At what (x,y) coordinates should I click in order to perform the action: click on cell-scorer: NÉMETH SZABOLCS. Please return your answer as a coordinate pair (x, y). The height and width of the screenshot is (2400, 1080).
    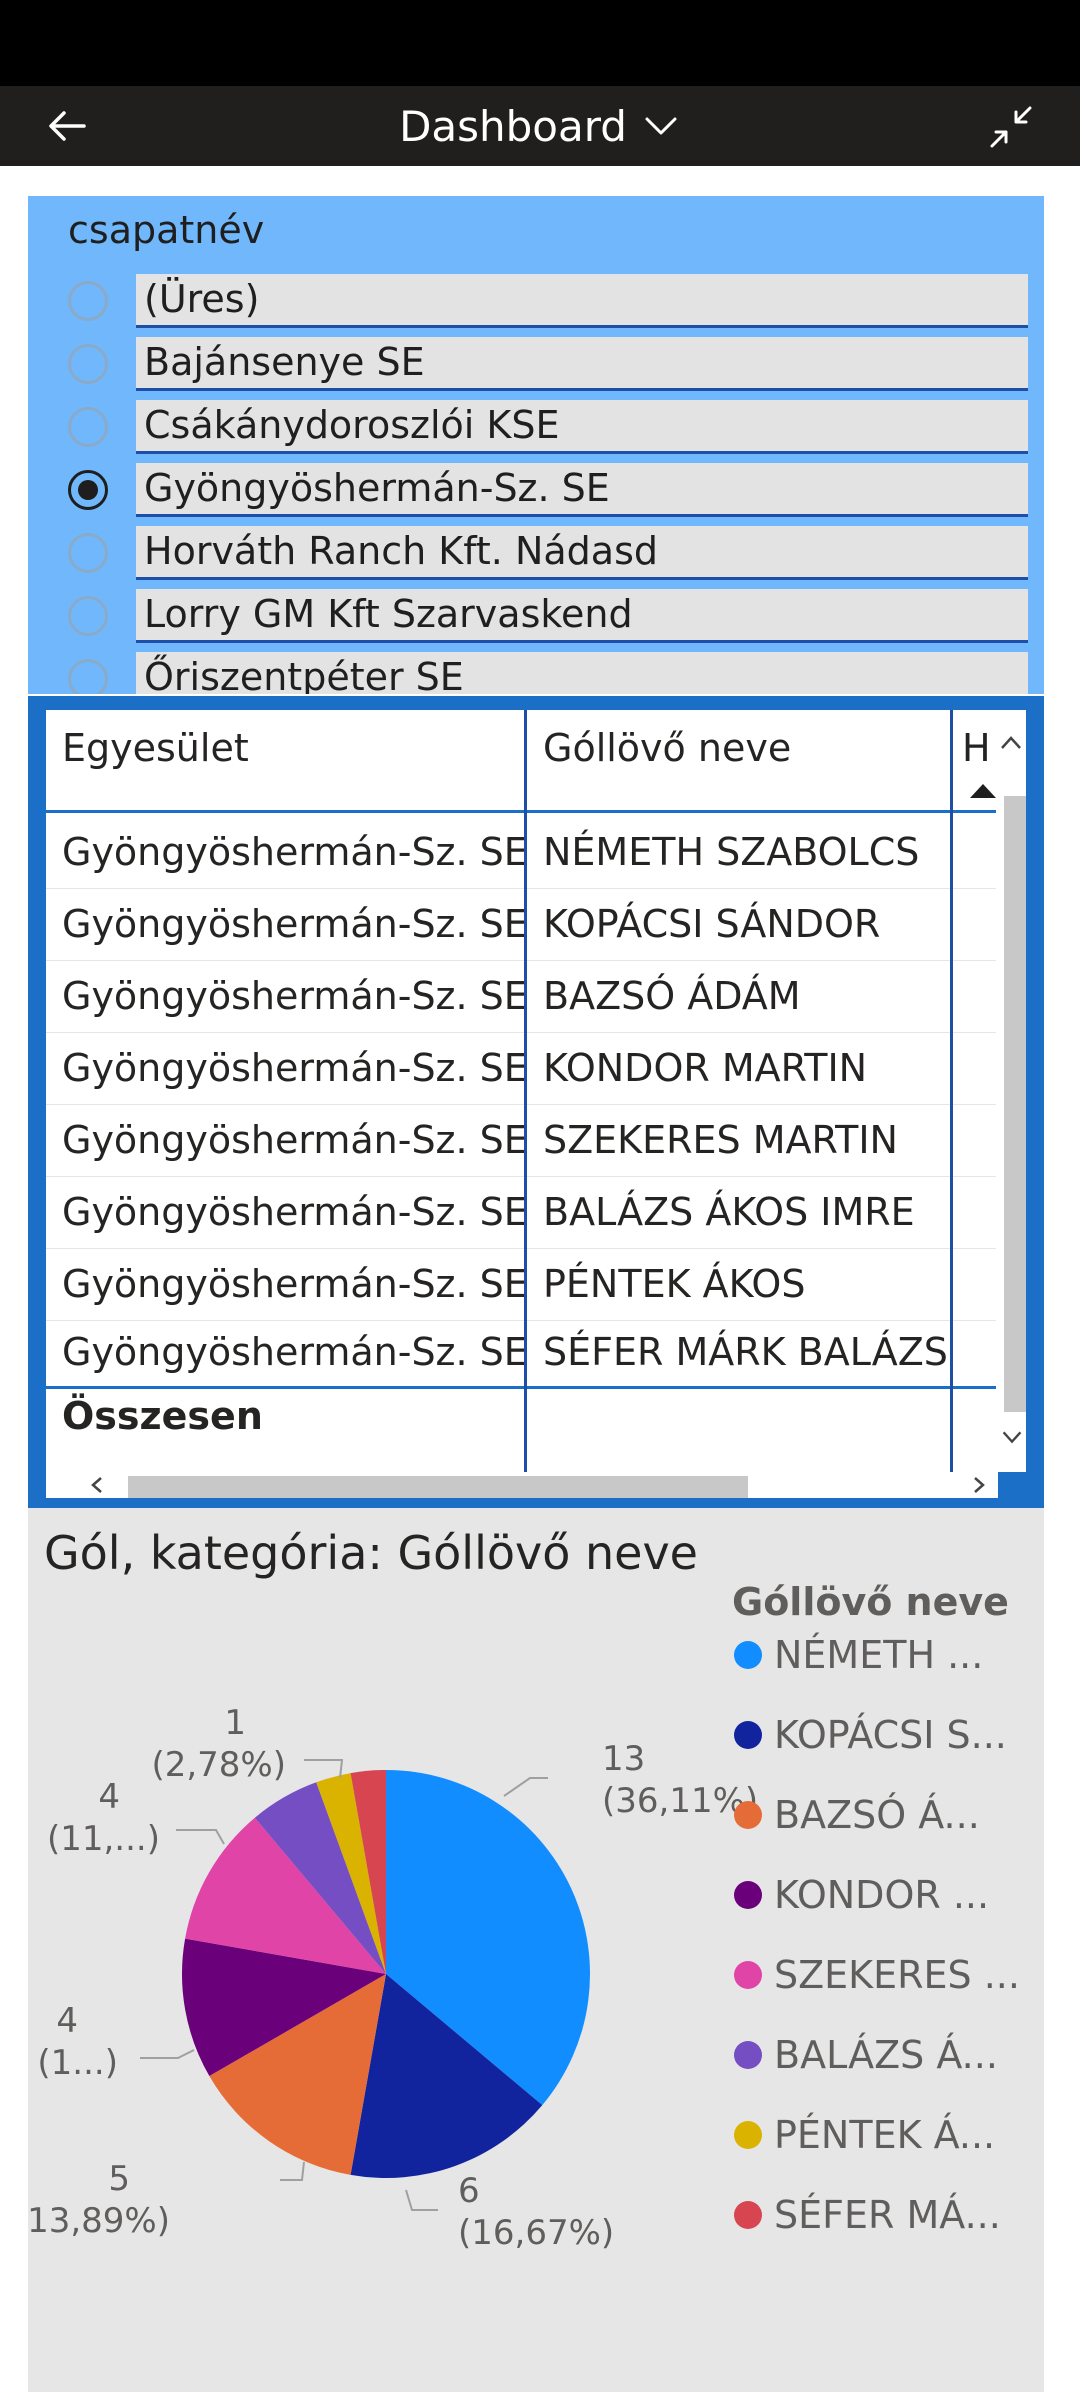
    Looking at the image, I should click on (731, 852).